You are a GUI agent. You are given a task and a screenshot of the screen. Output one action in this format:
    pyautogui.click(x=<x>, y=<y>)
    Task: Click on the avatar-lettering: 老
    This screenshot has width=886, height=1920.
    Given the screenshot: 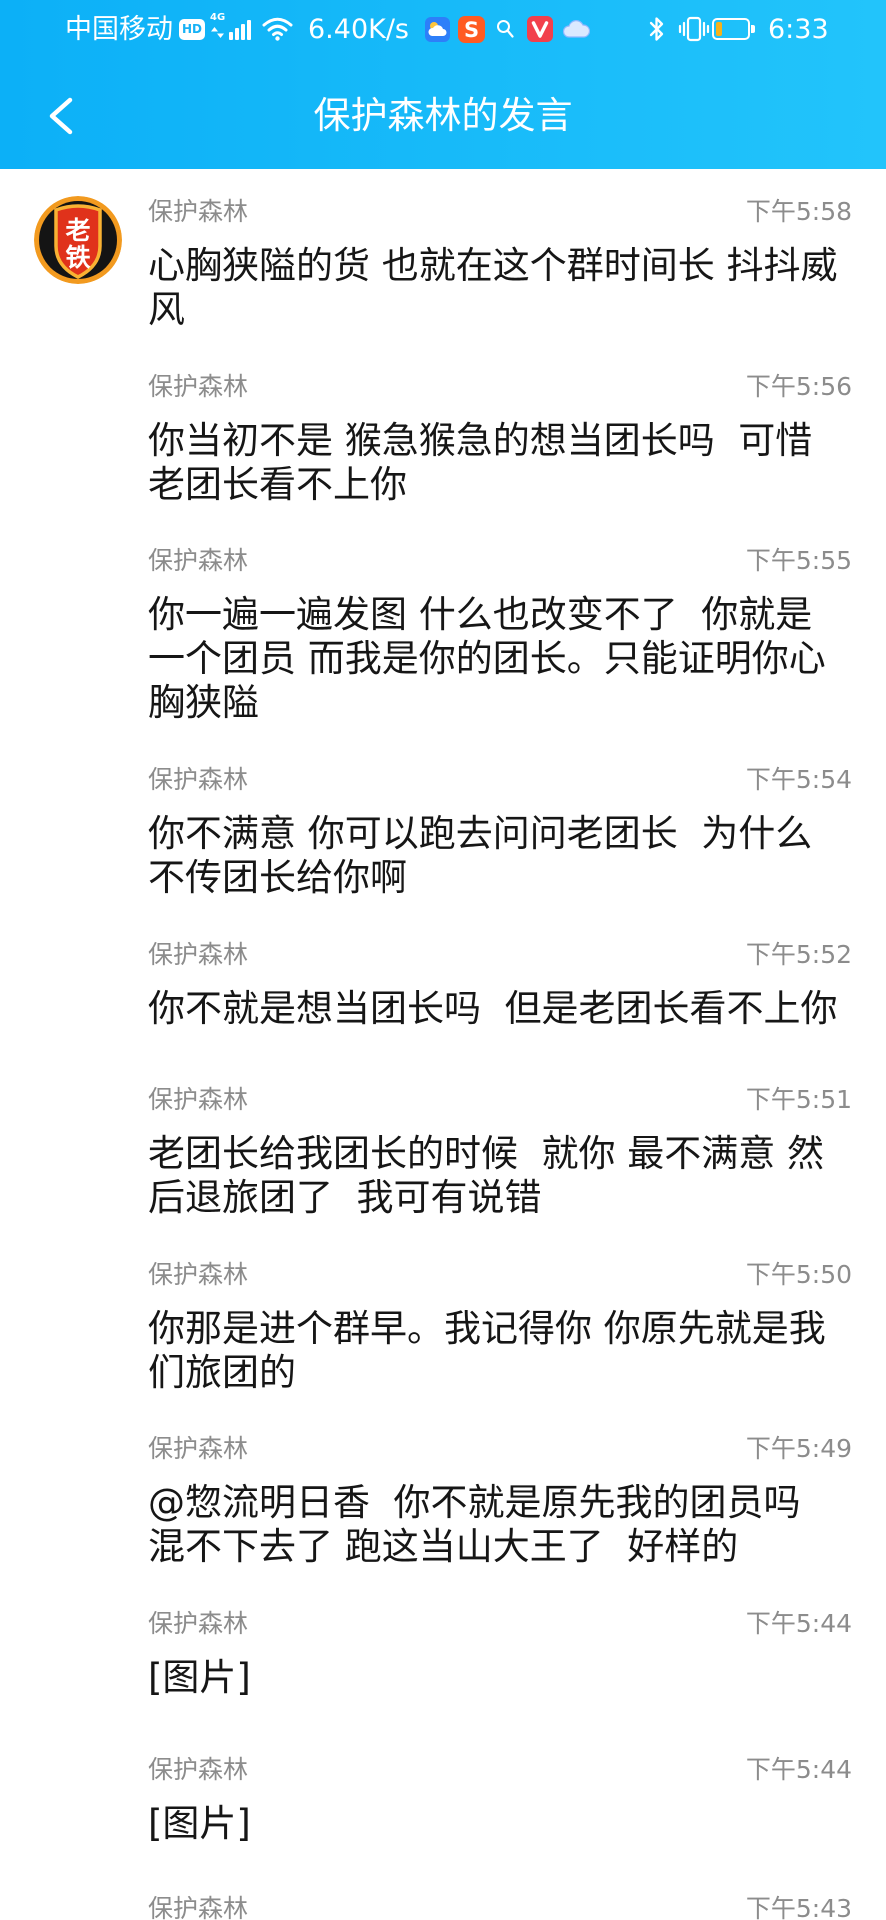 What is the action you would take?
    pyautogui.click(x=77, y=230)
    